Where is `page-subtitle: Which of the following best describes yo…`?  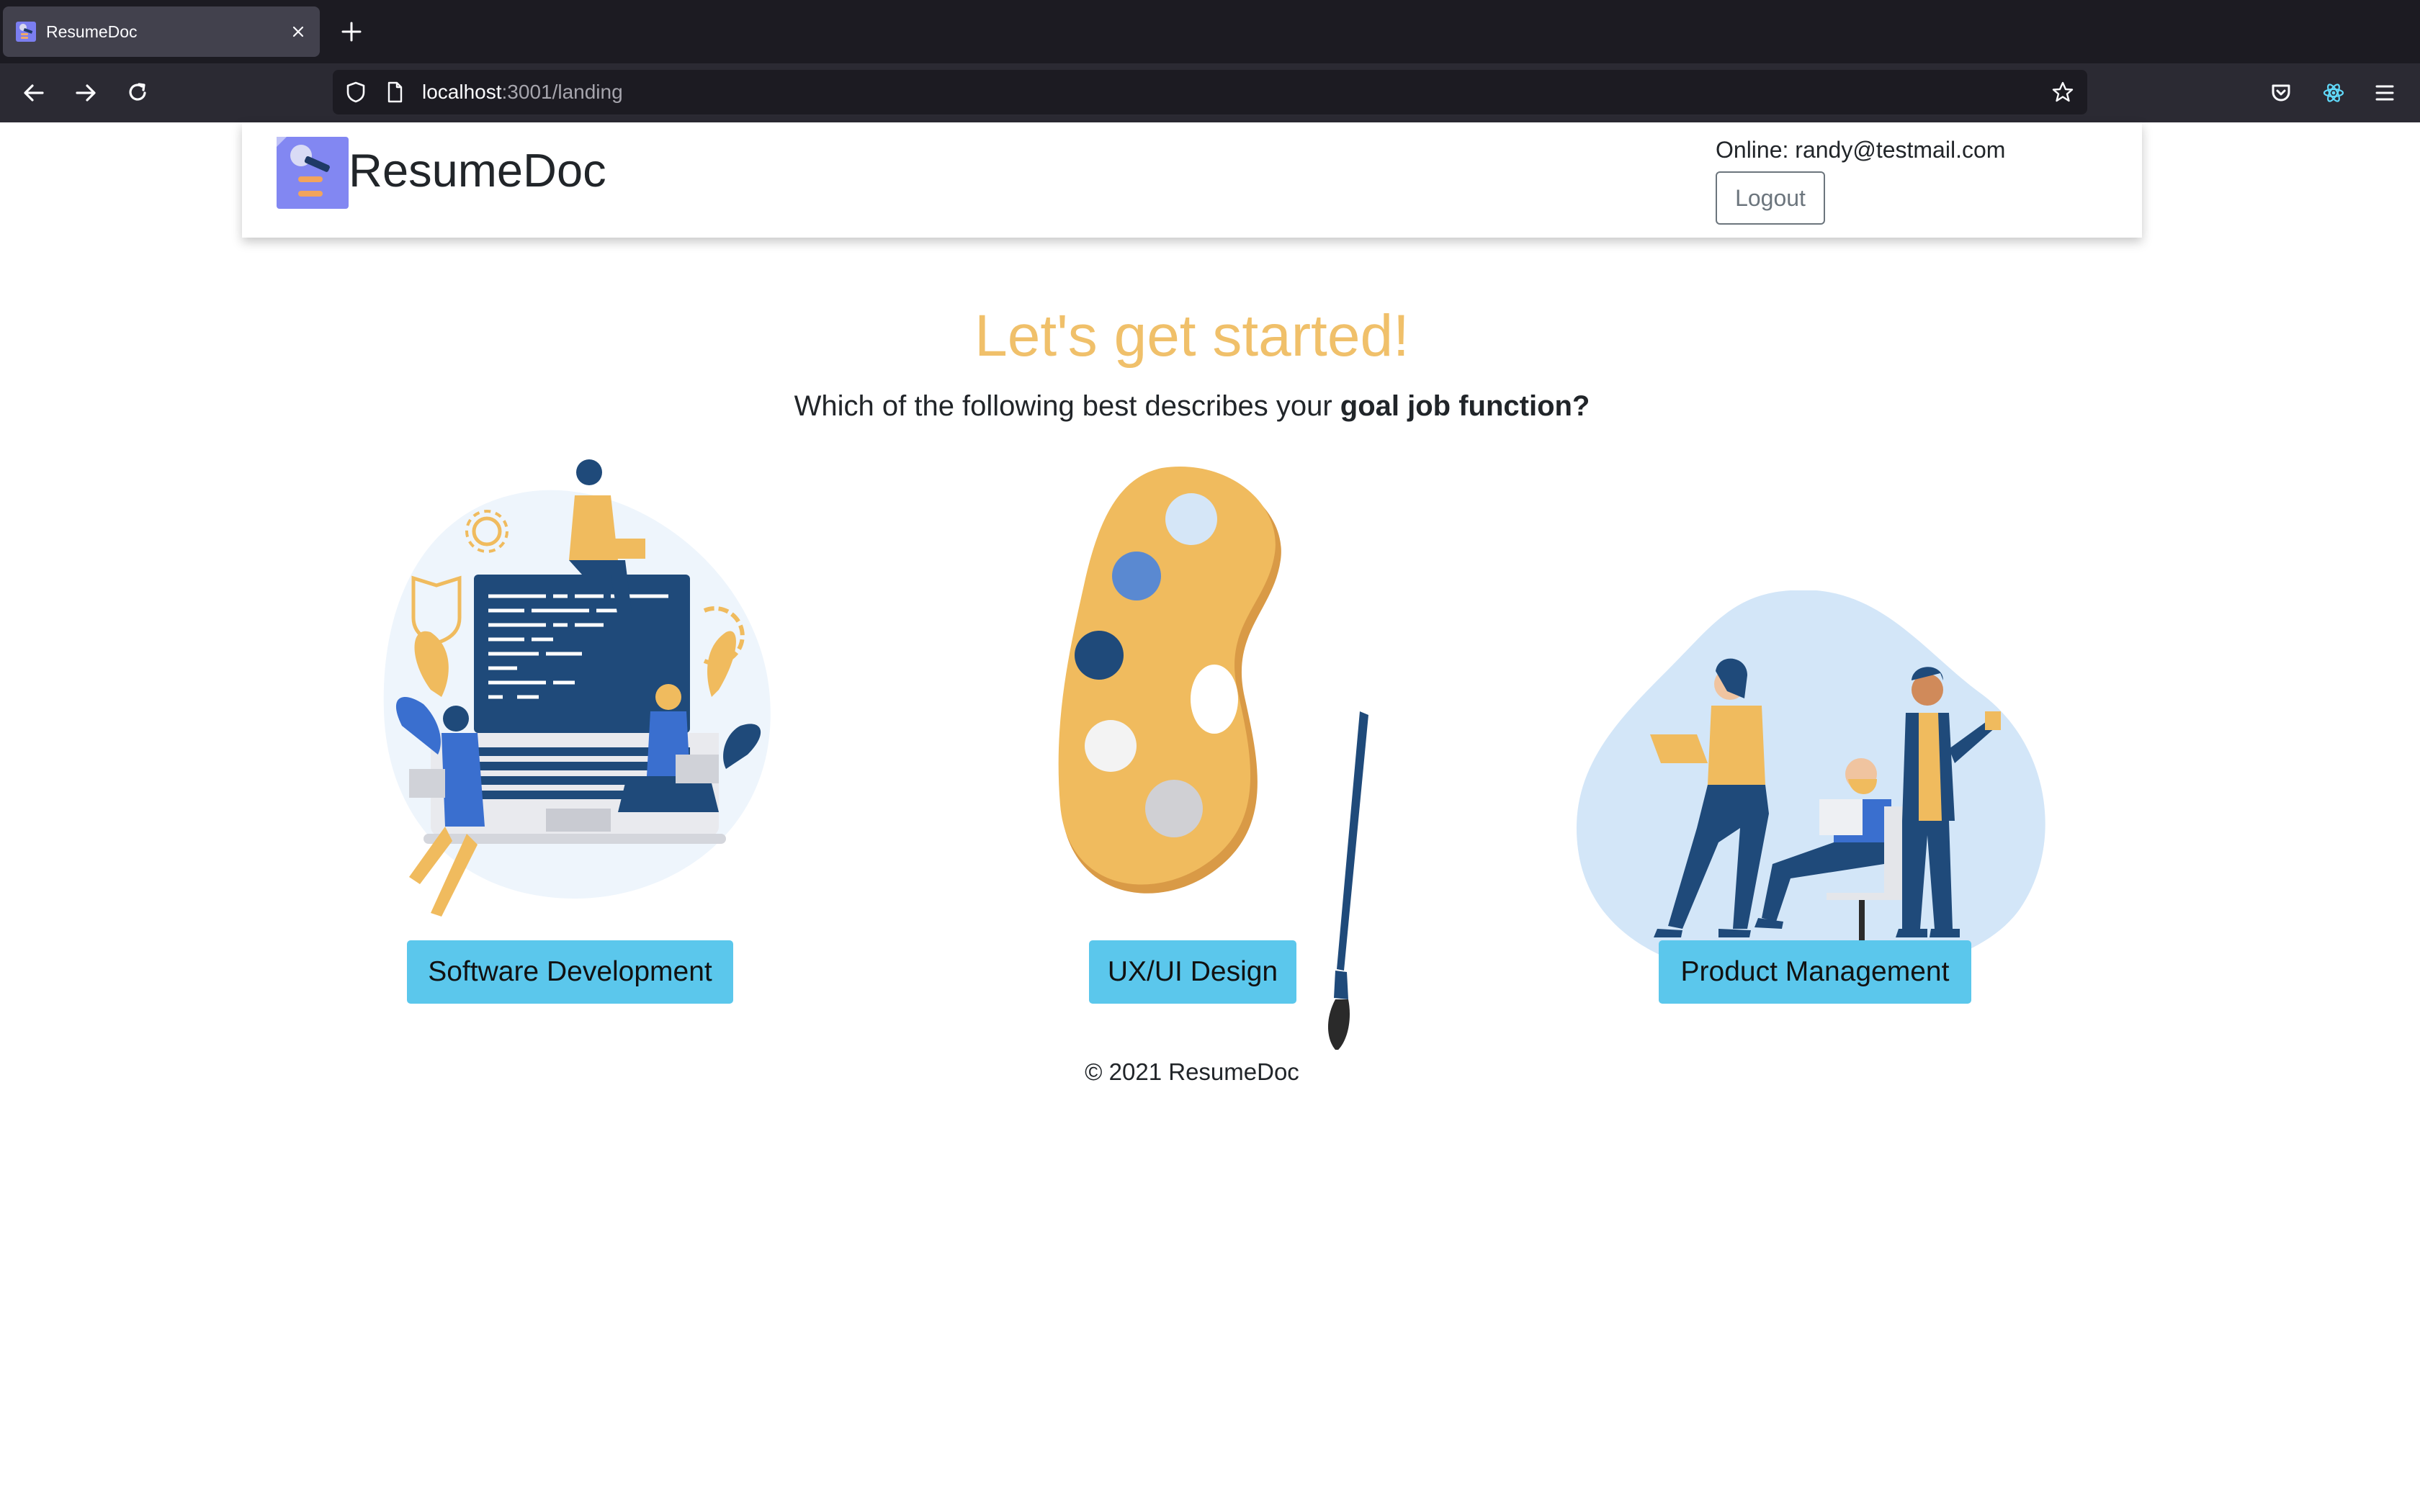 page-subtitle: Which of the following best describes yo… is located at coordinates (1192, 406).